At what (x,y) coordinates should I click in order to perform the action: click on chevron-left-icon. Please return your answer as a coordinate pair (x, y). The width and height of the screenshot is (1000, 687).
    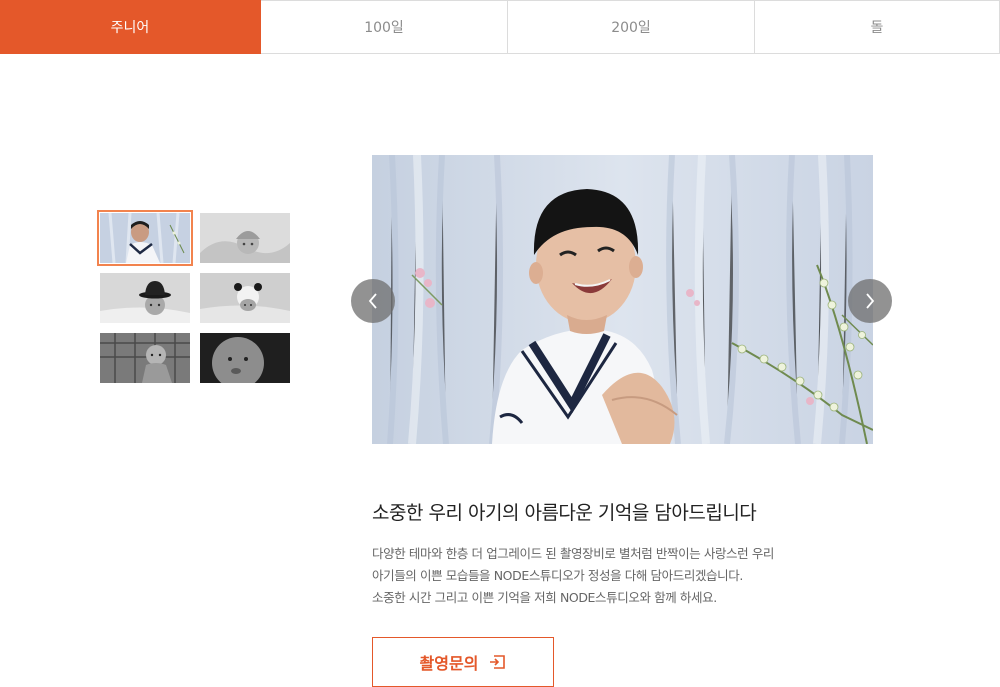
    Looking at the image, I should click on (372, 301).